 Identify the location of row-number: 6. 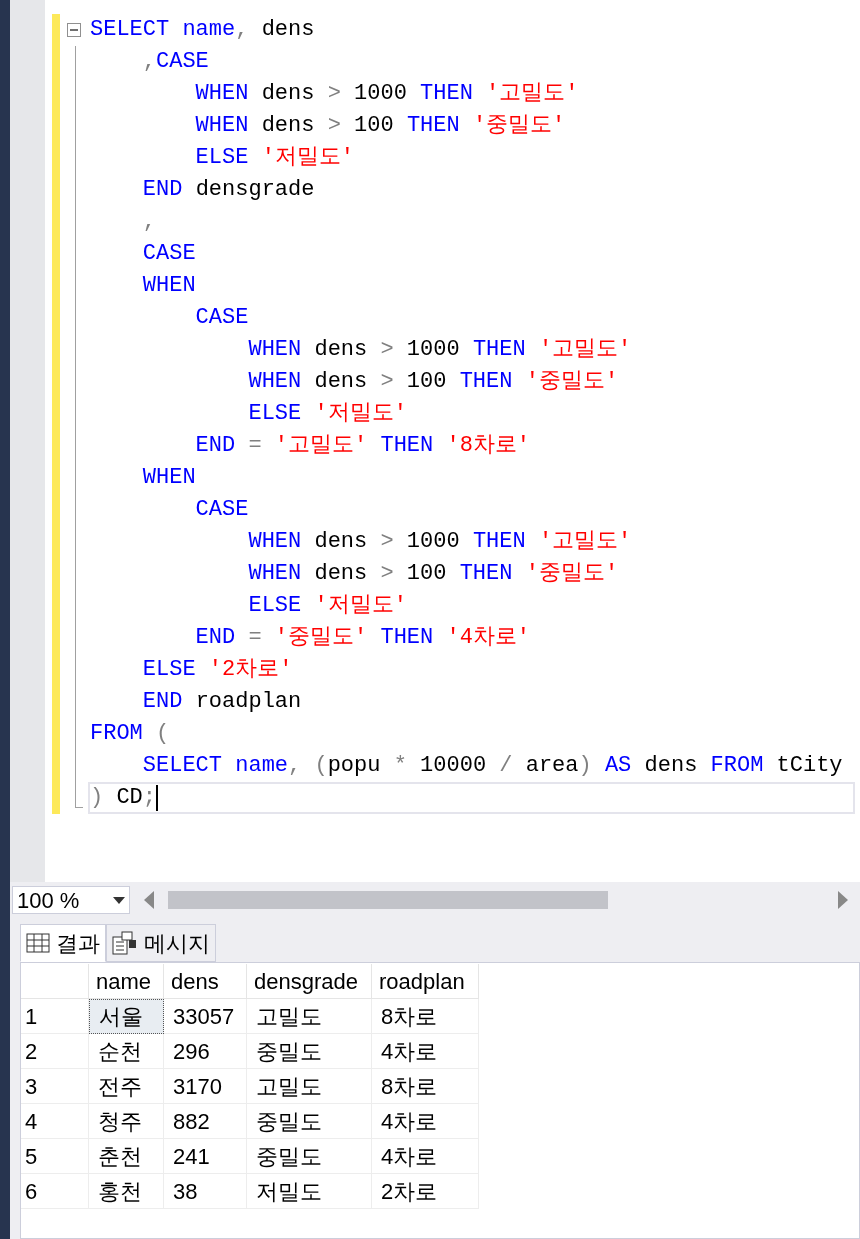
(55, 1191).